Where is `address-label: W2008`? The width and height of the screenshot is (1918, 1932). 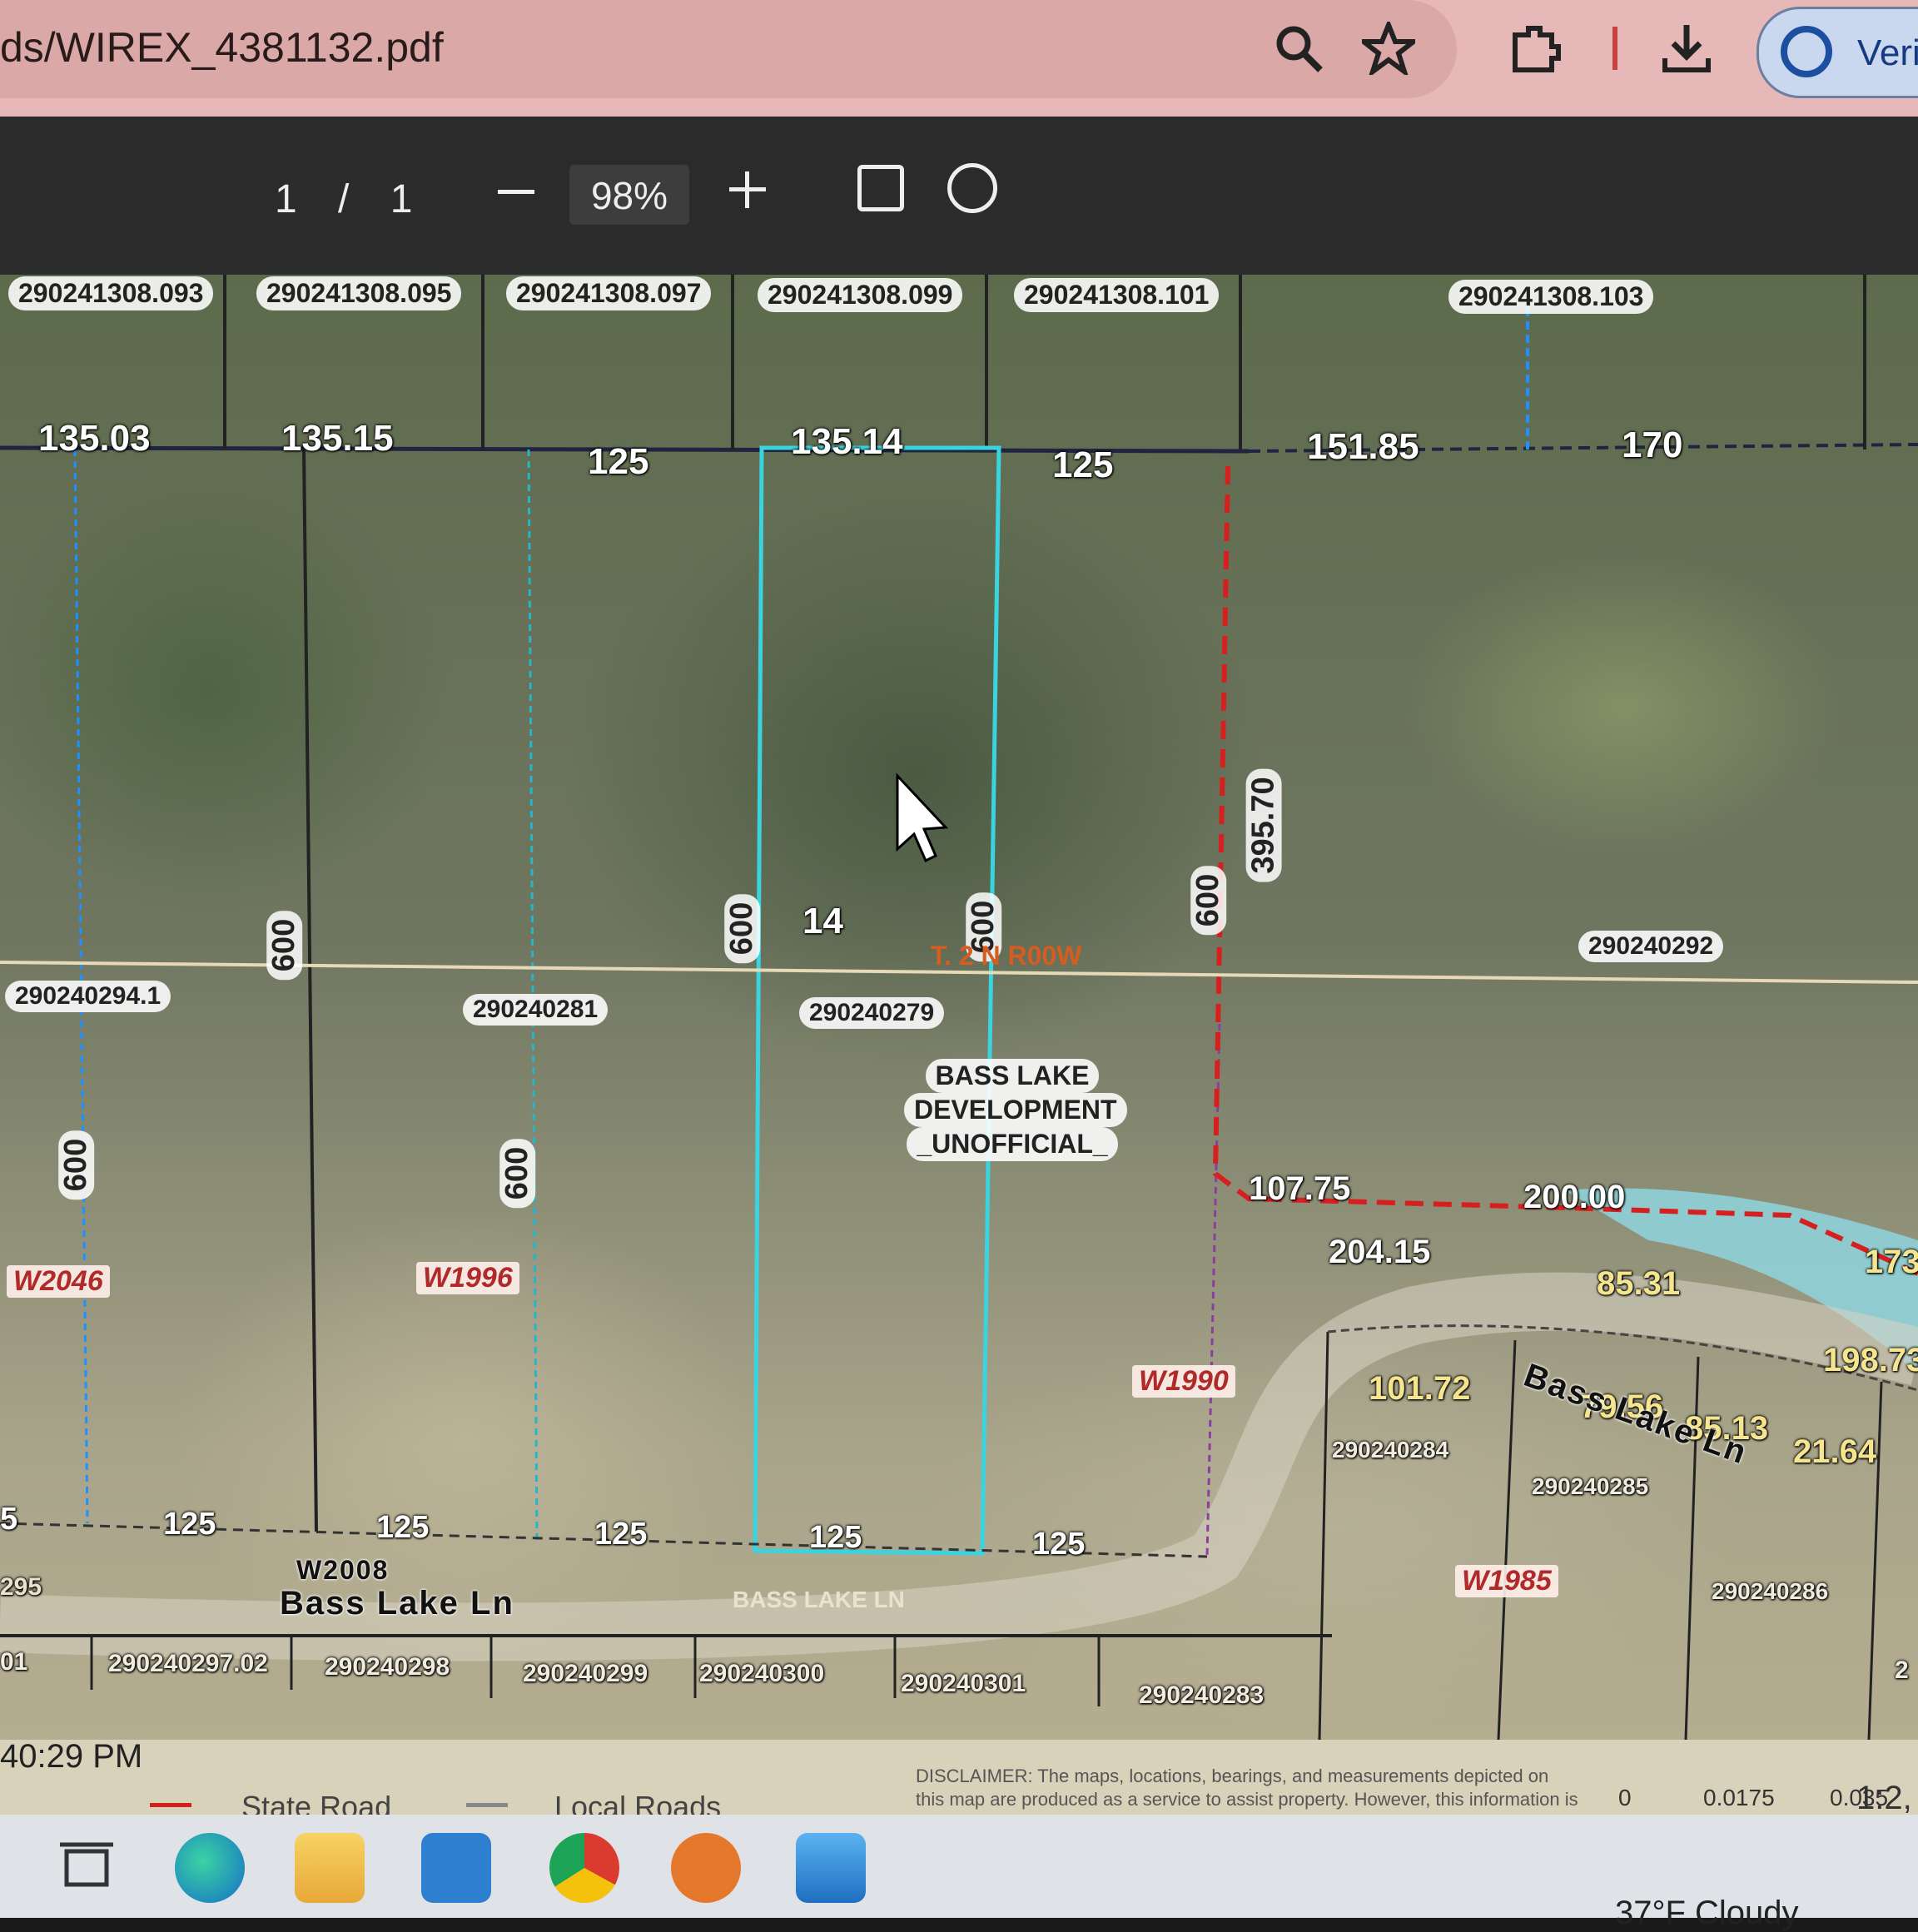 address-label: W2008 is located at coordinates (343, 1570).